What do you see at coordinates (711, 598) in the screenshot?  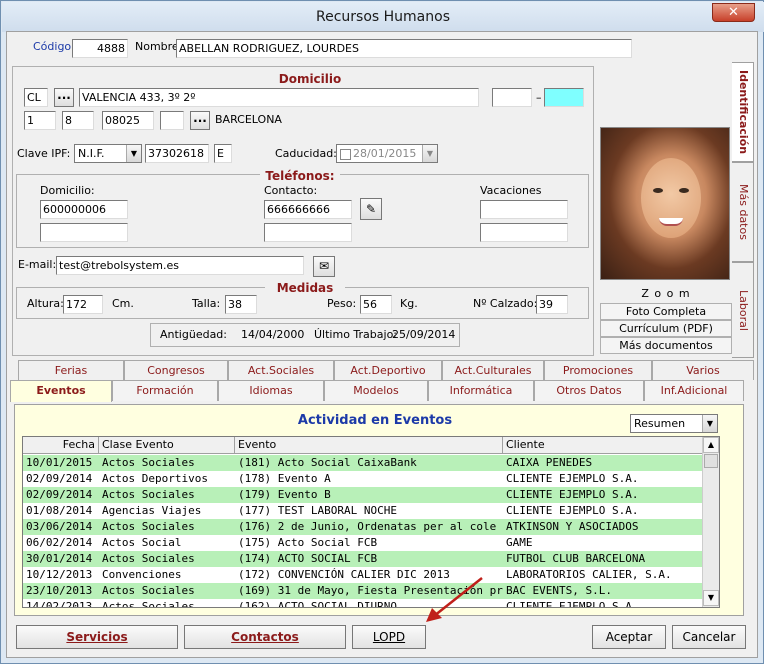 I see `scroll-down-icon: ▼` at bounding box center [711, 598].